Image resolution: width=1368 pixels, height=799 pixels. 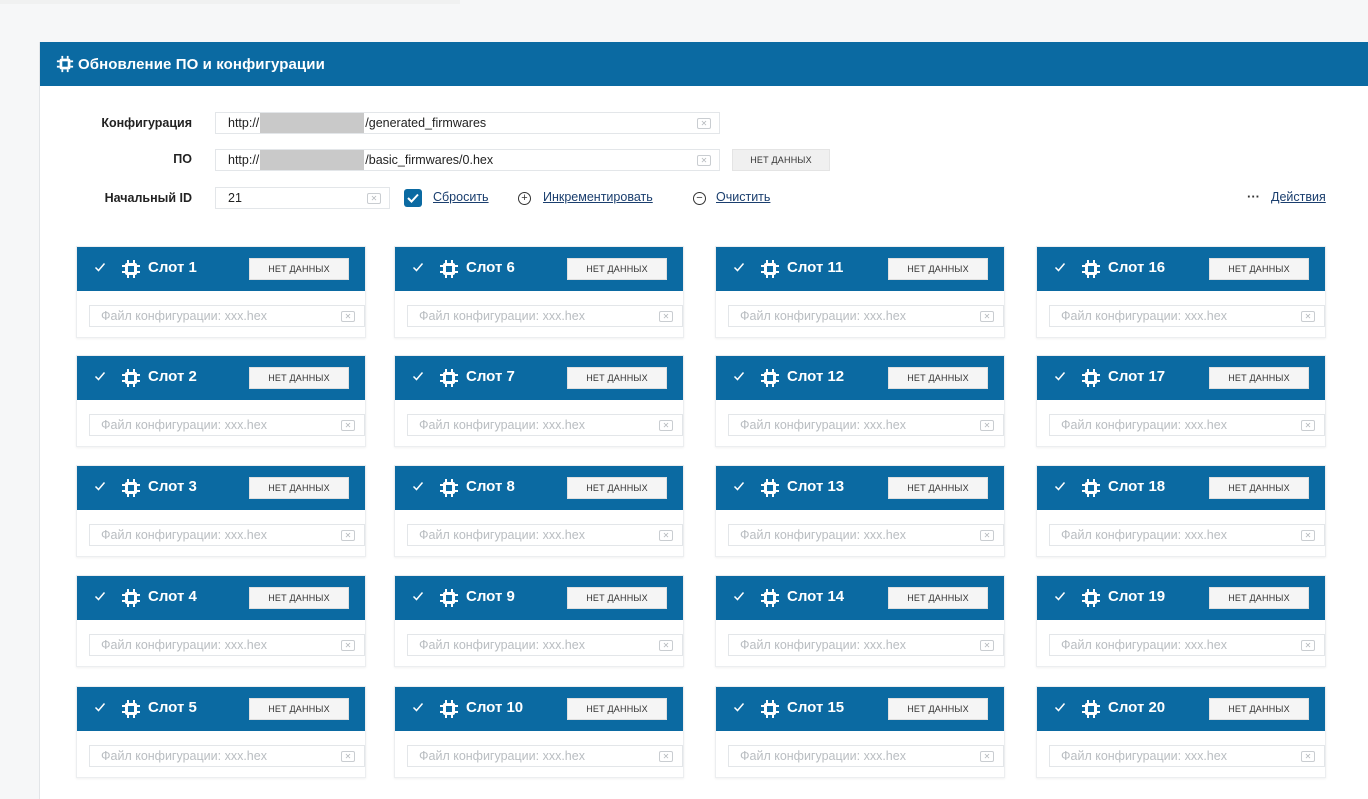 I want to click on start-id-field: 21 ✕, so click(x=302, y=198).